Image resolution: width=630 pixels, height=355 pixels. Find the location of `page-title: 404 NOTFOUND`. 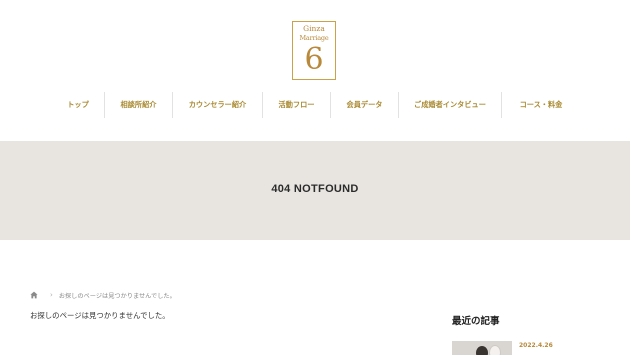

page-title: 404 NOTFOUND is located at coordinates (315, 189).